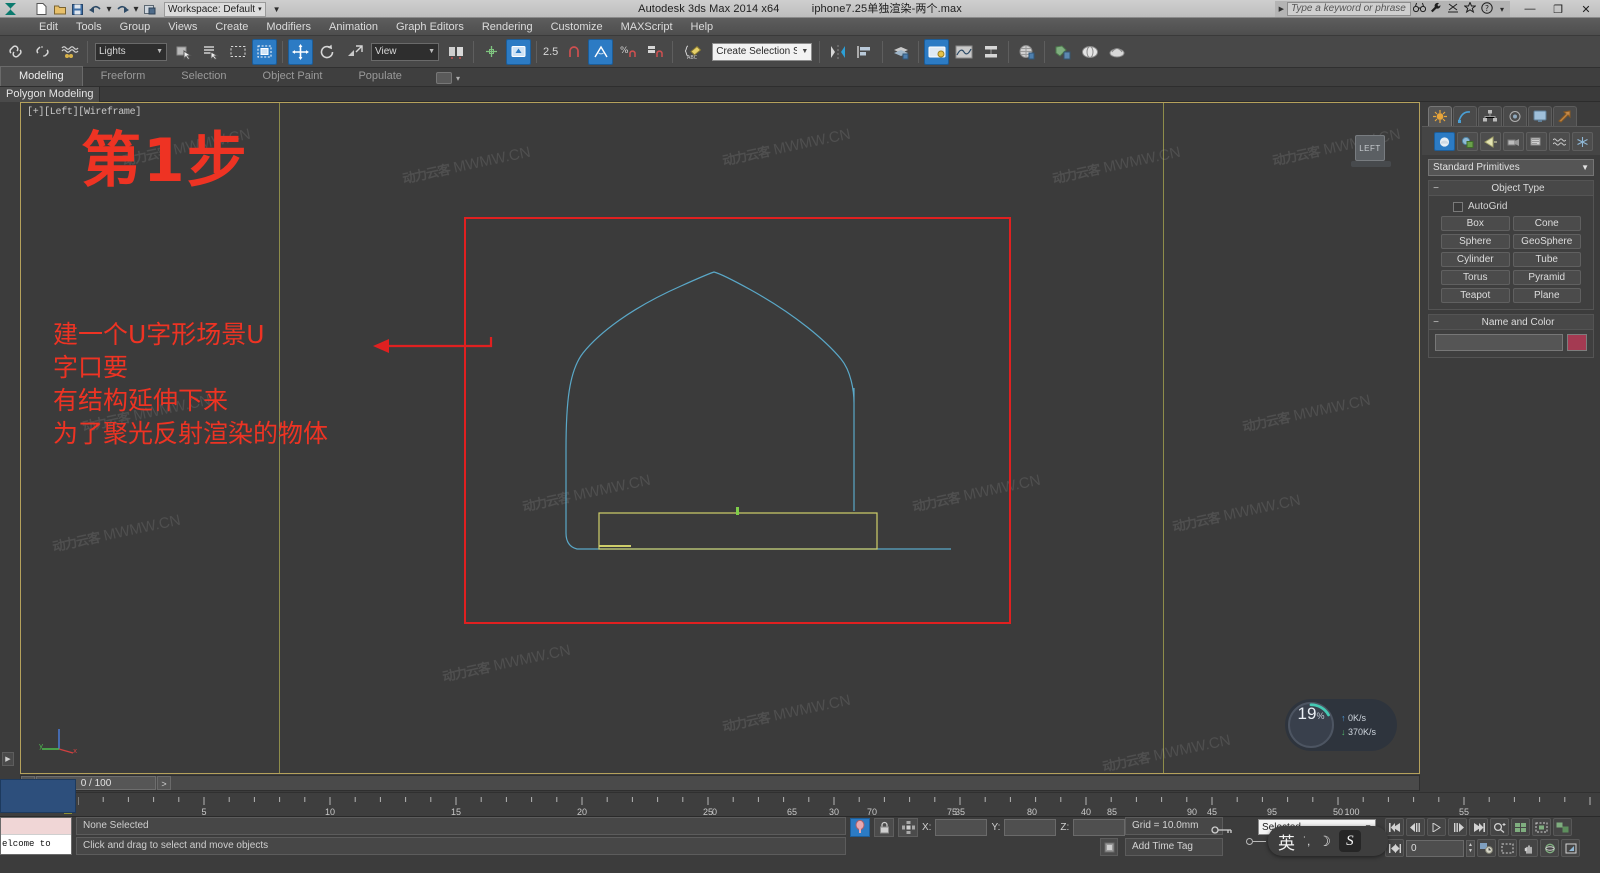  I want to click on go-to-end-icon, so click(1478, 827).